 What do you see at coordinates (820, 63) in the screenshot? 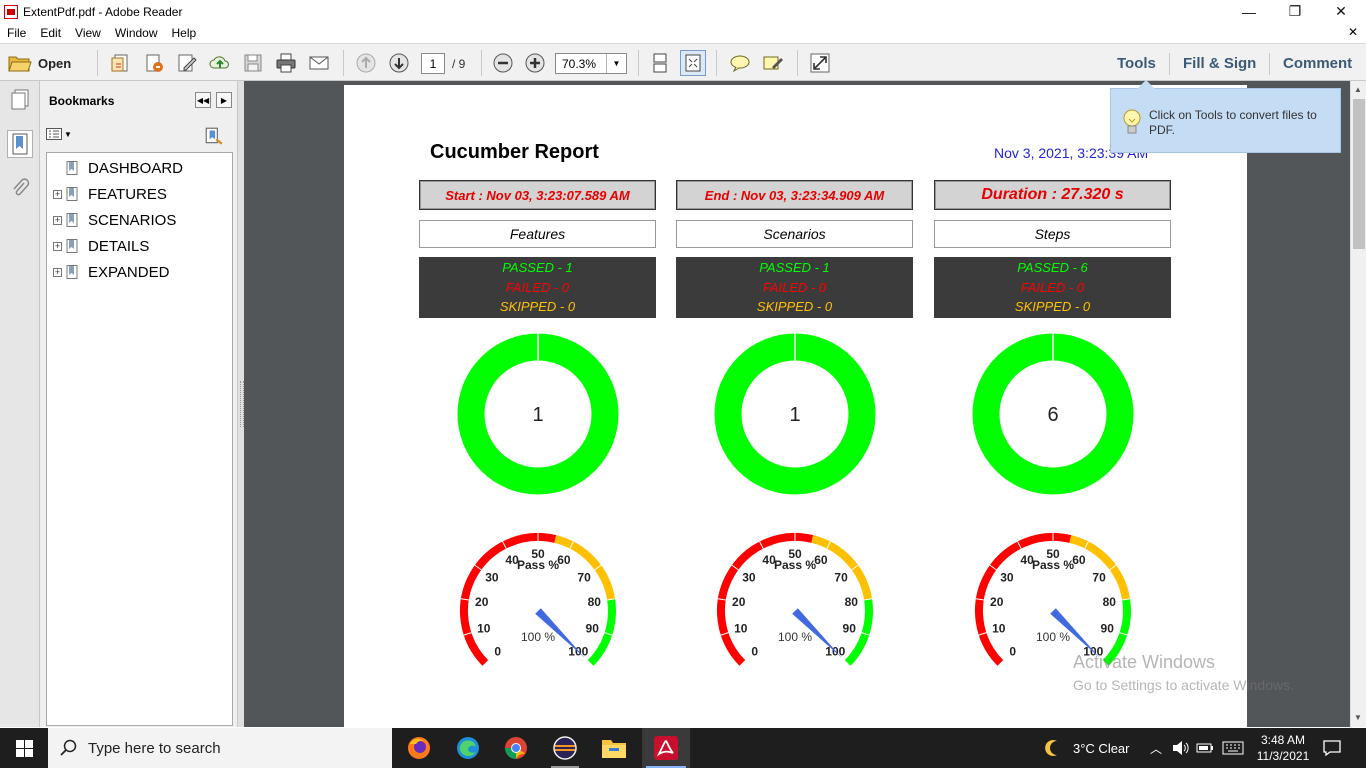
I see `full-screen-button` at bounding box center [820, 63].